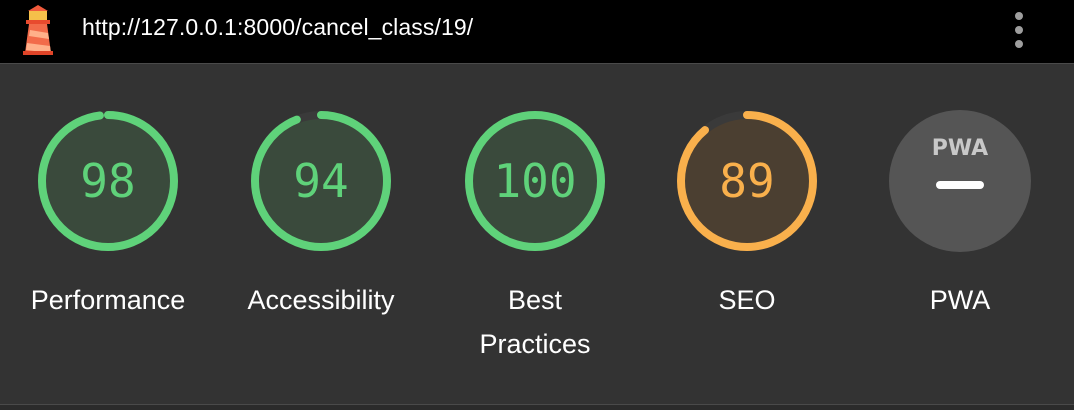 The height and width of the screenshot is (410, 1074). What do you see at coordinates (38, 30) in the screenshot?
I see `lighthouse-icon` at bounding box center [38, 30].